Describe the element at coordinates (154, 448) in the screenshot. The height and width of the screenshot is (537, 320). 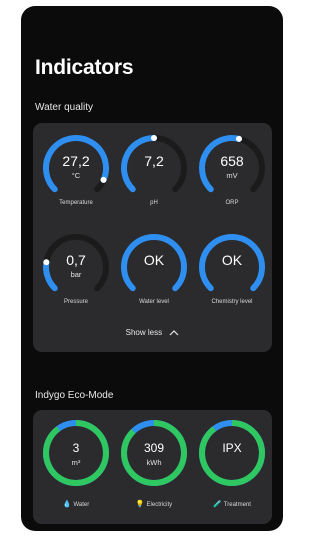
I see `eco-value: 309` at that location.